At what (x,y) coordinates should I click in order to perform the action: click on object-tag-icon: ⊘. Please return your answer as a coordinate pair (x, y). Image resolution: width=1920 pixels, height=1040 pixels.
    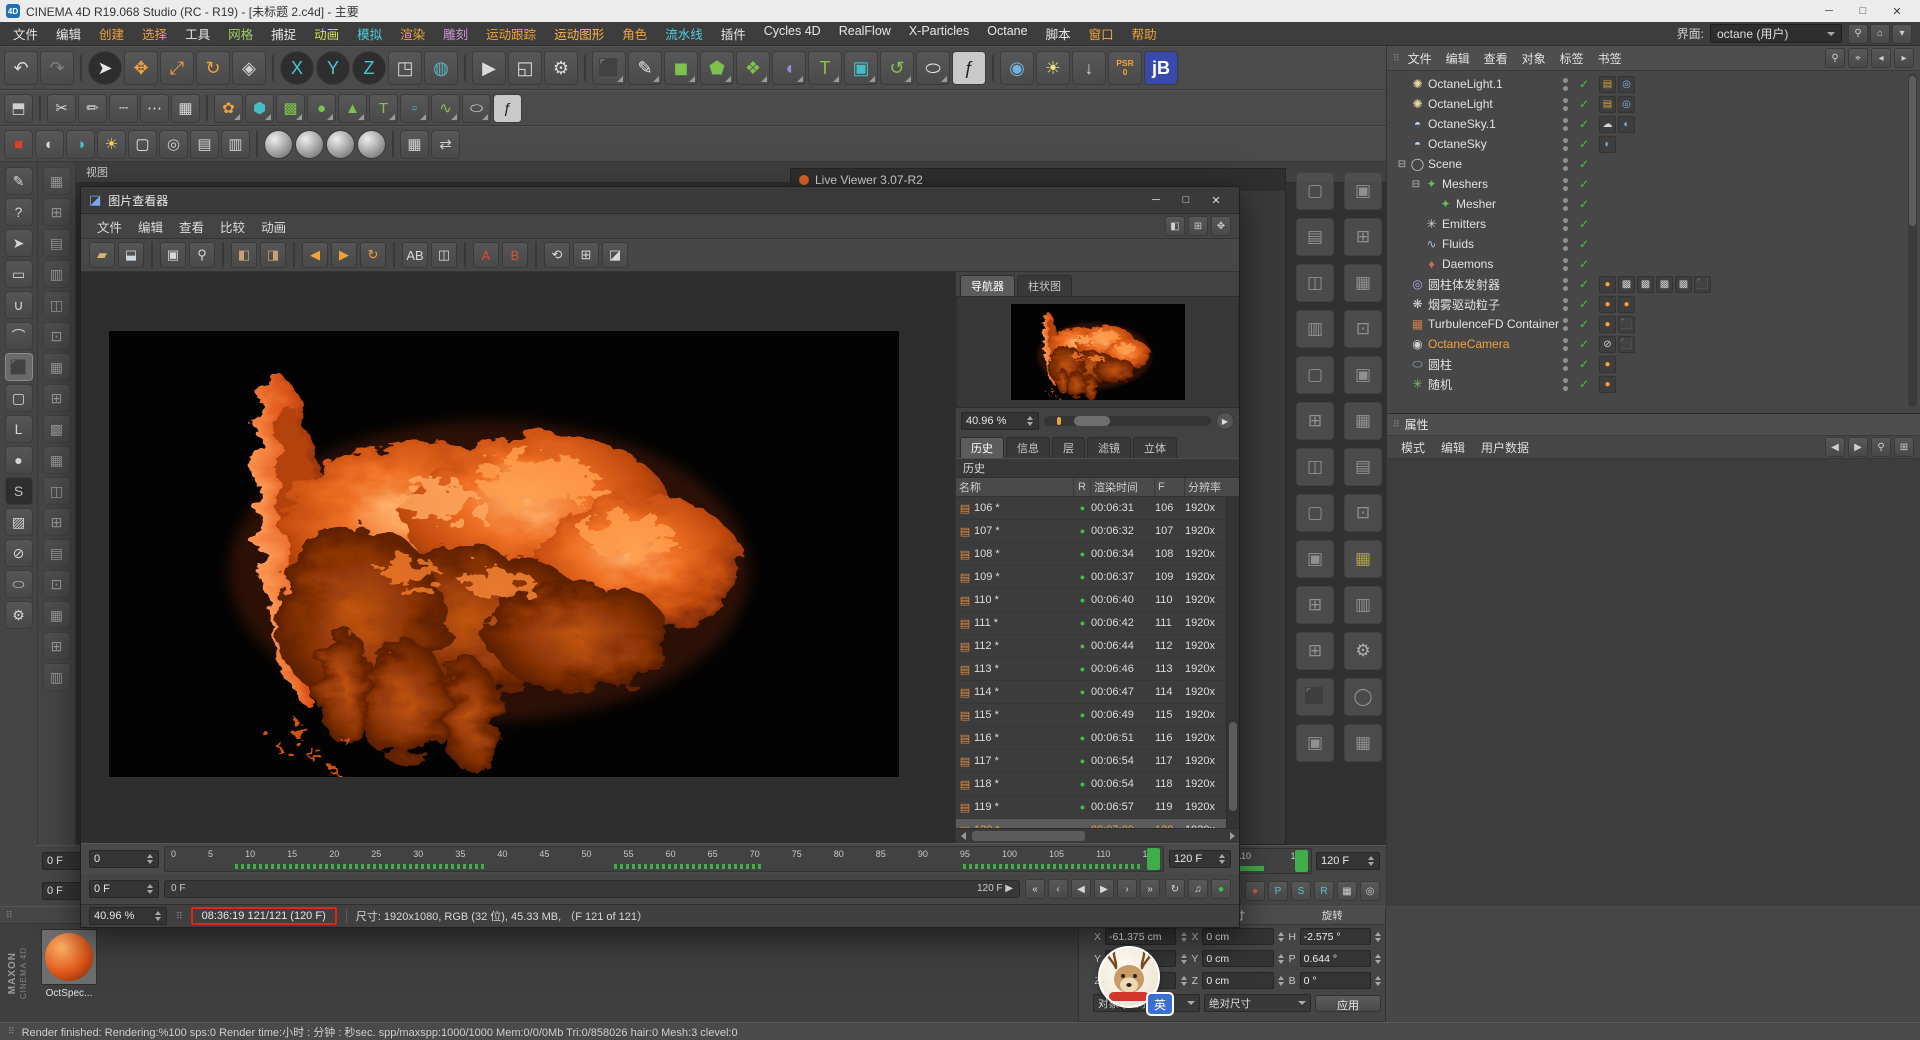
    Looking at the image, I should click on (1607, 344).